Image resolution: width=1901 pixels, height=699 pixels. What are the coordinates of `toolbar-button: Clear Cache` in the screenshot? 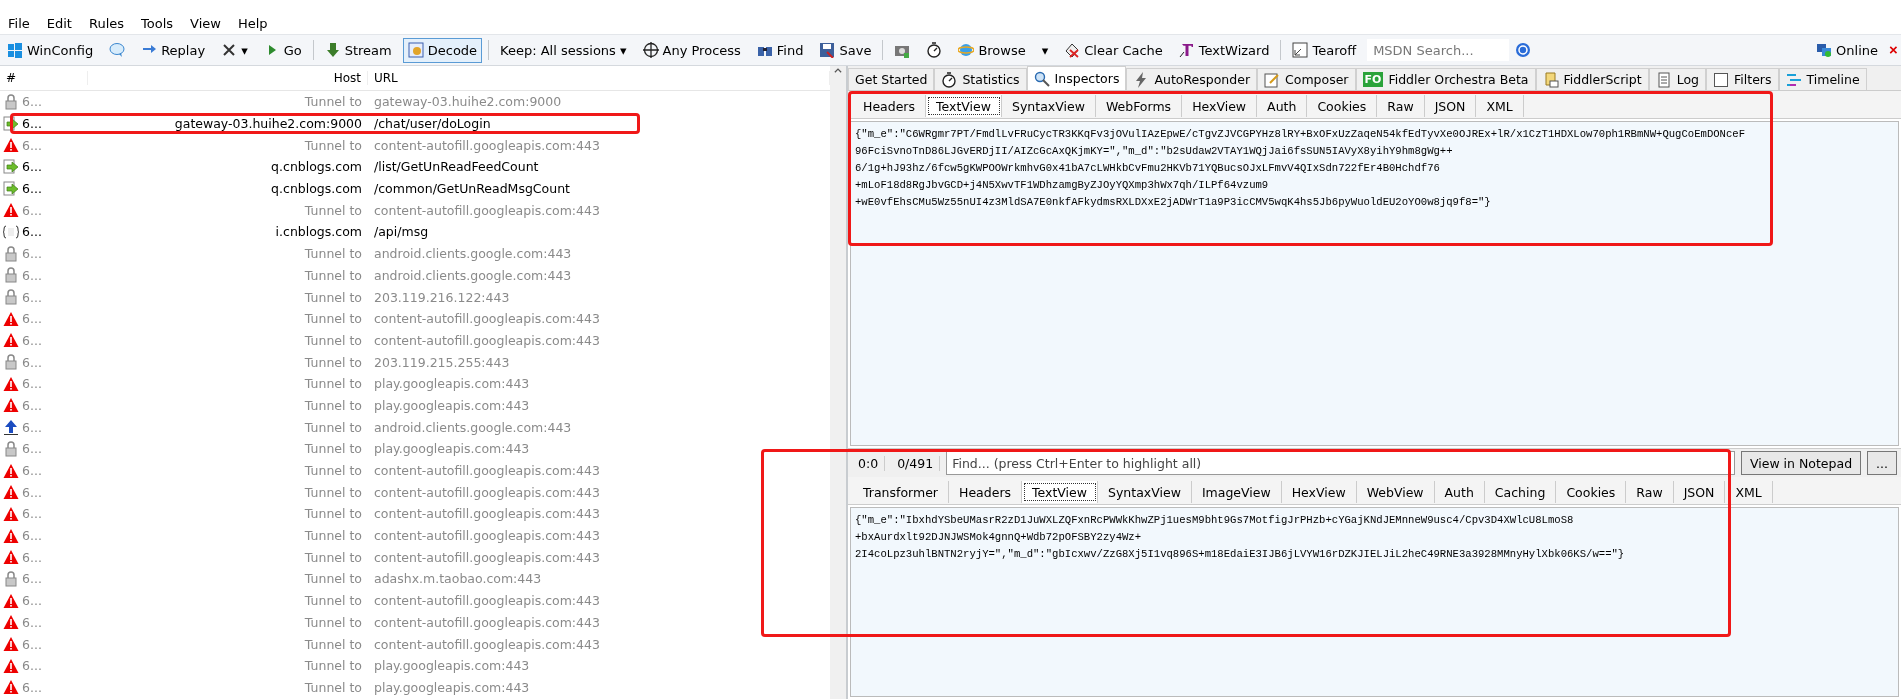 It's located at (1113, 50).